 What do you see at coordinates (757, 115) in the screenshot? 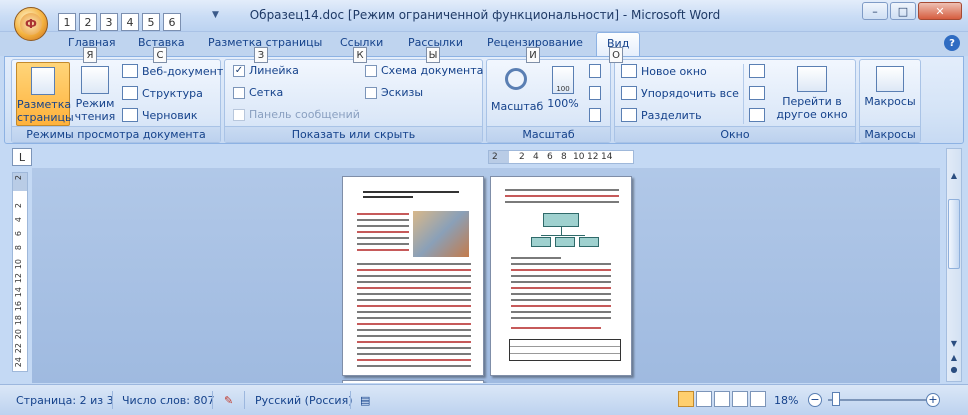
I see `reset-window-button` at bounding box center [757, 115].